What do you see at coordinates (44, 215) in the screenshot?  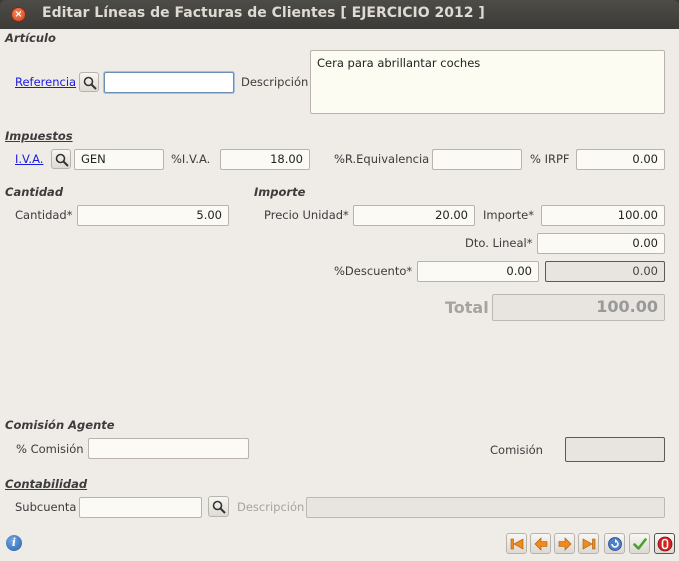 I see `cantidad-label: Cantidad*` at bounding box center [44, 215].